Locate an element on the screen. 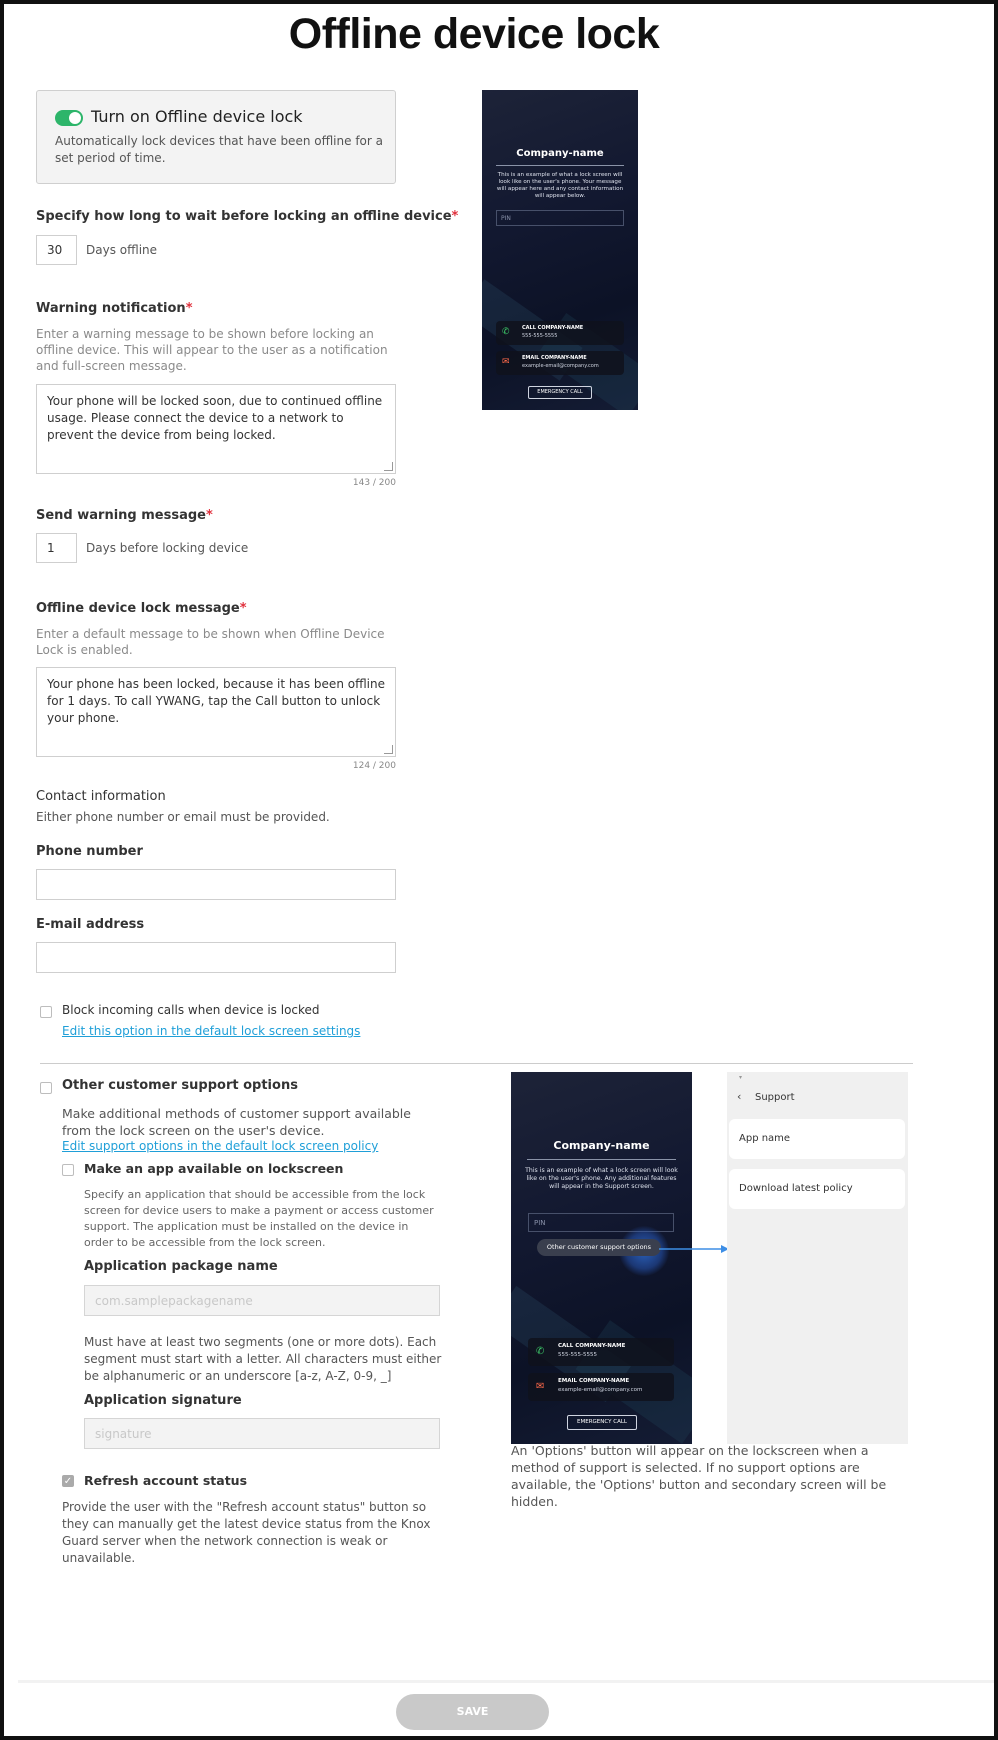  preview-pin-field: PIN is located at coordinates (560, 218).